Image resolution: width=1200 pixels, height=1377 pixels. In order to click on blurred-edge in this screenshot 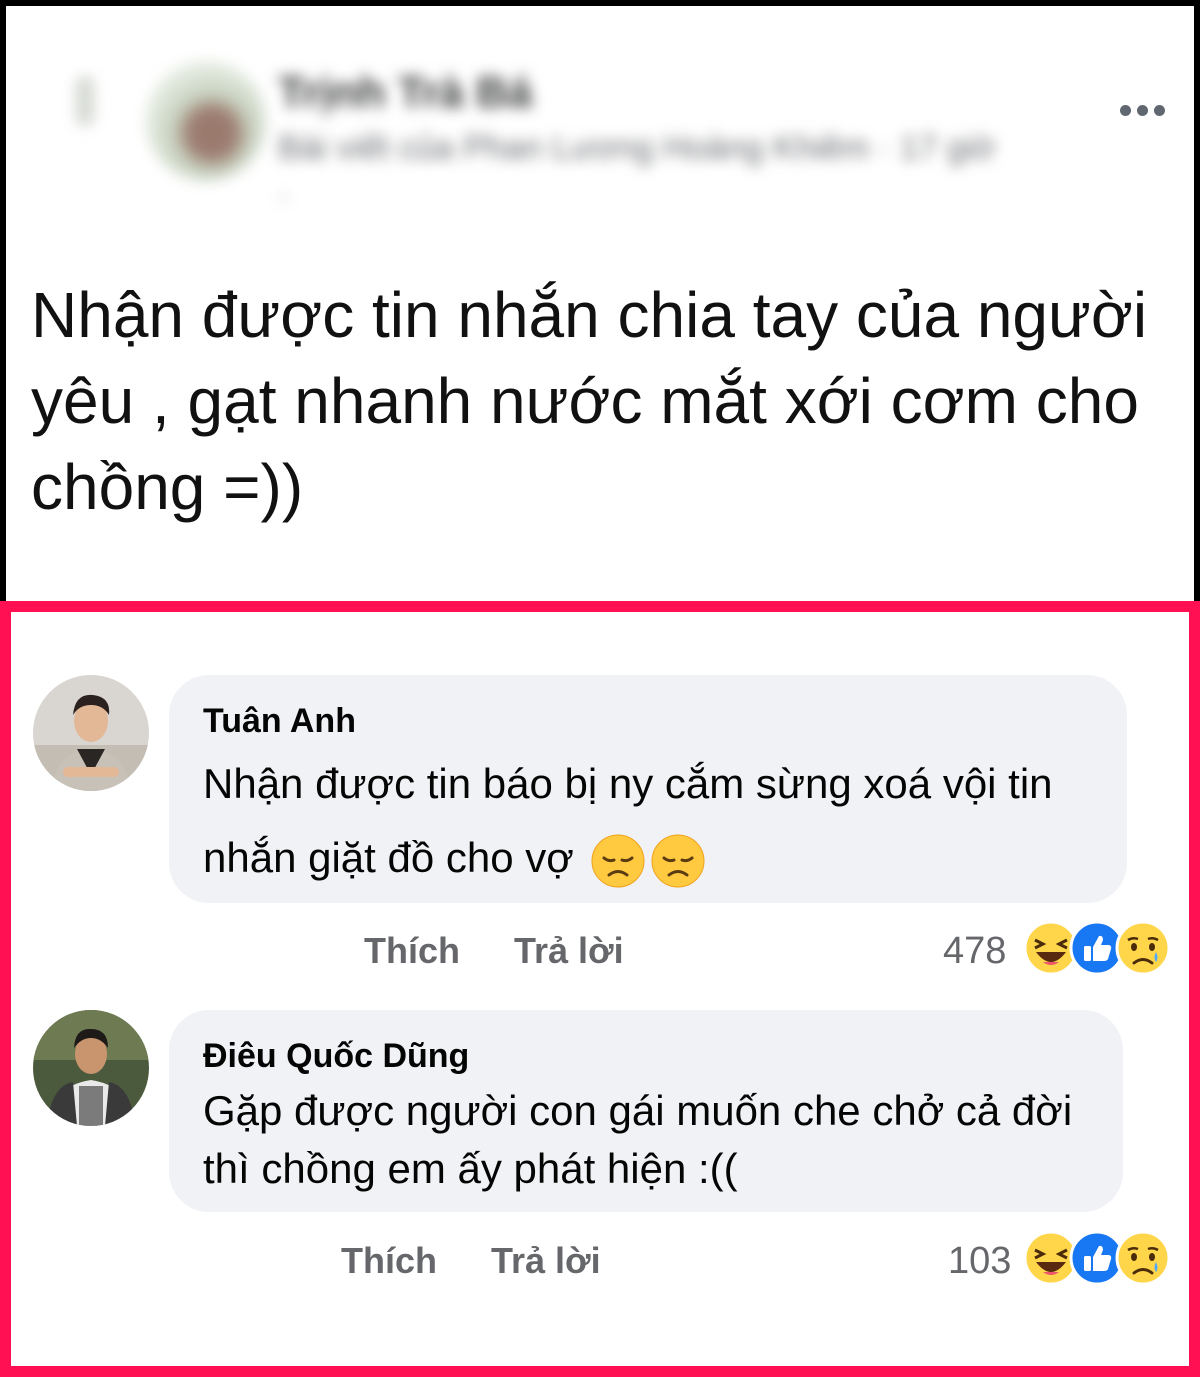, I will do `click(85, 101)`.